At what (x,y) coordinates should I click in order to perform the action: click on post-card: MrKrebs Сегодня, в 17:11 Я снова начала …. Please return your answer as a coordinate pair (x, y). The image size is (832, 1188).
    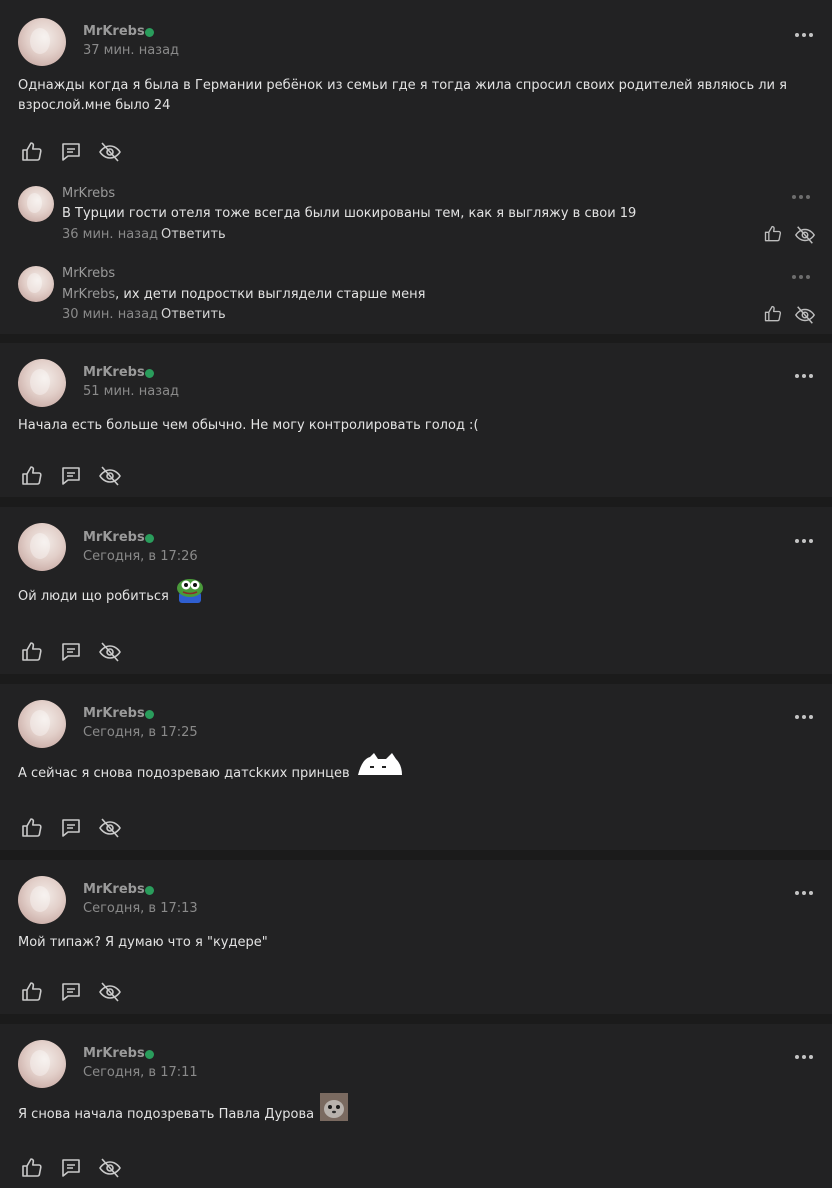
    Looking at the image, I should click on (416, 1106).